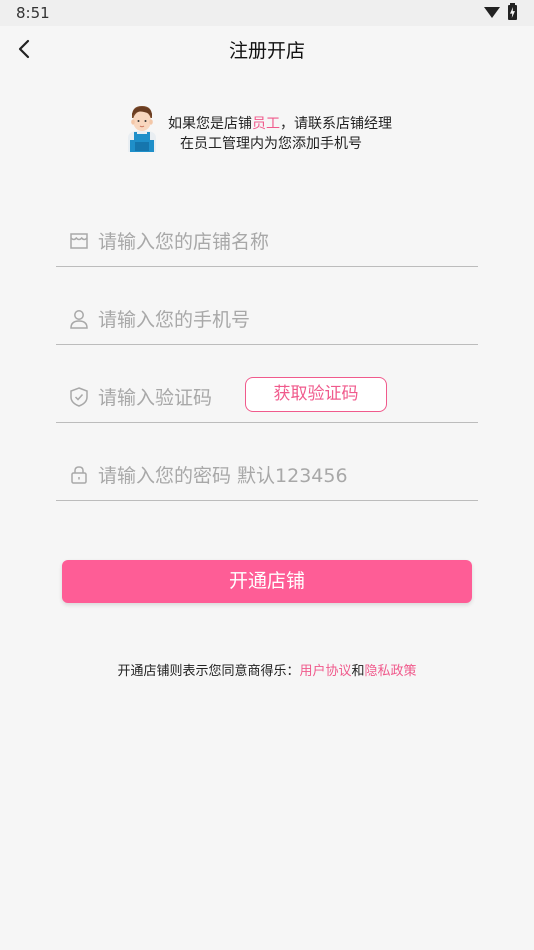 The width and height of the screenshot is (534, 950). Describe the element at coordinates (280, 134) in the screenshot. I see `notice-text: 如果您是店铺员工，请联系店铺经理 在员工管理内为您添加手机号` at that location.